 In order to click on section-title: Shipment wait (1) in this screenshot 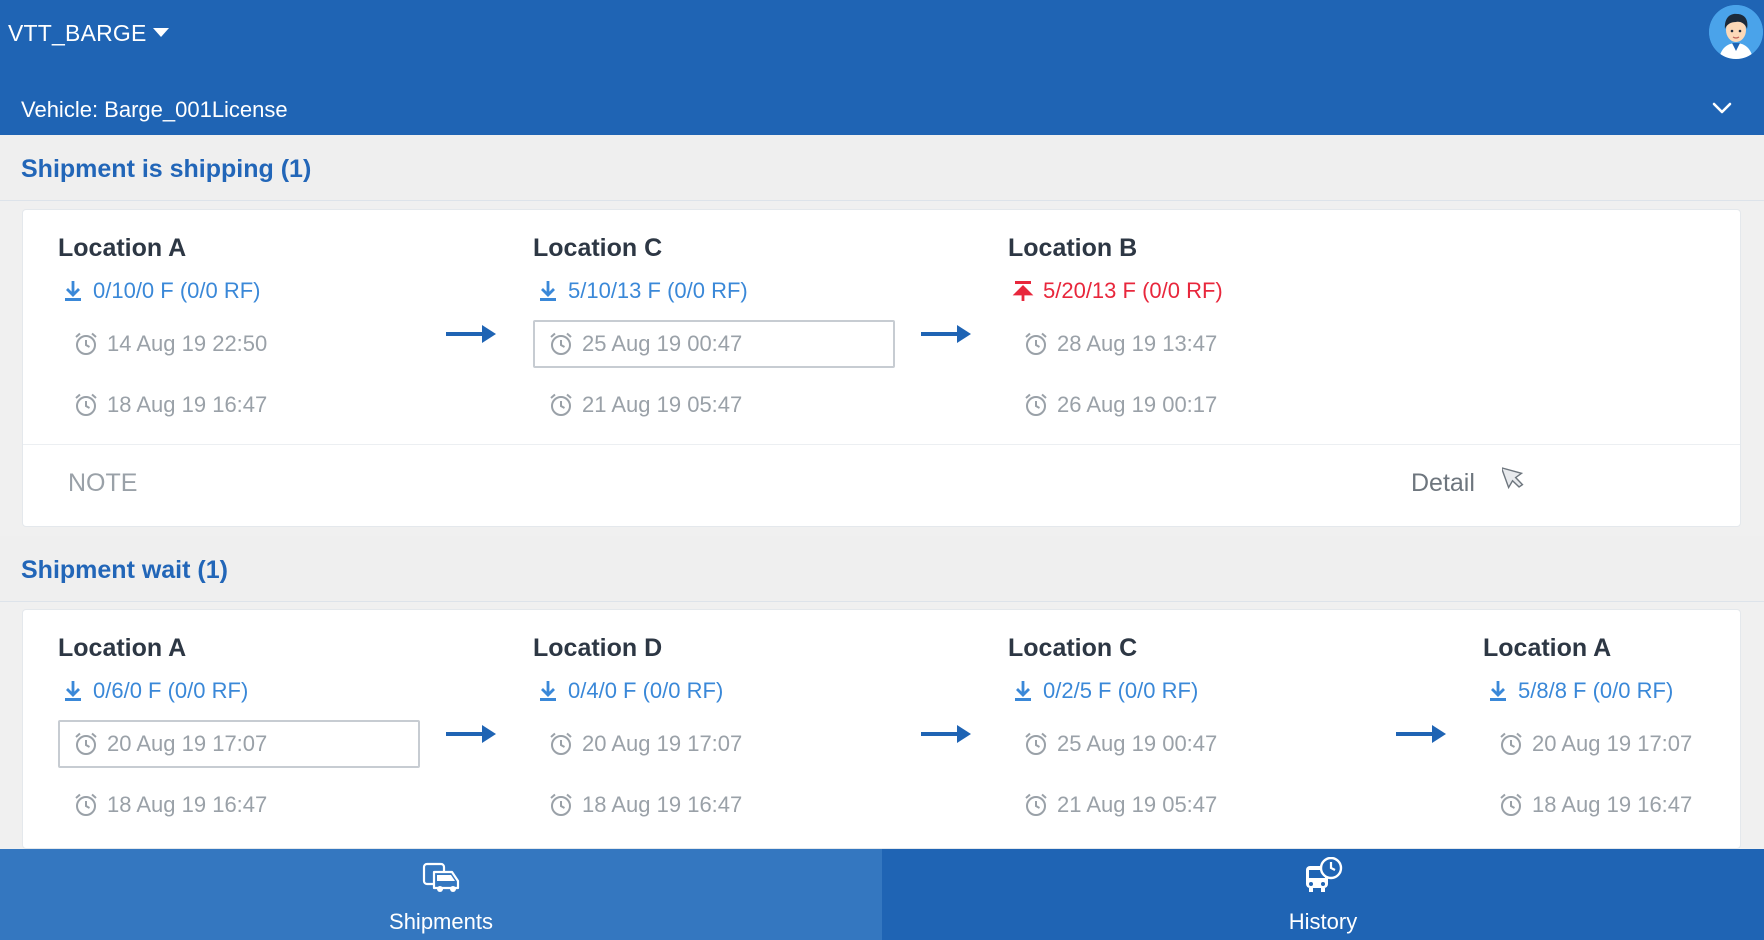, I will do `click(124, 570)`.